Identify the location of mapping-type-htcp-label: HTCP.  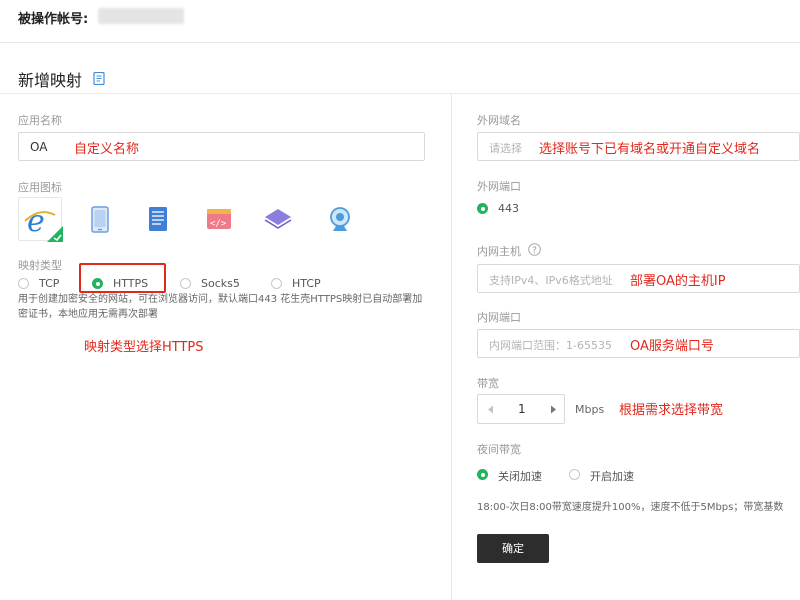
(306, 283).